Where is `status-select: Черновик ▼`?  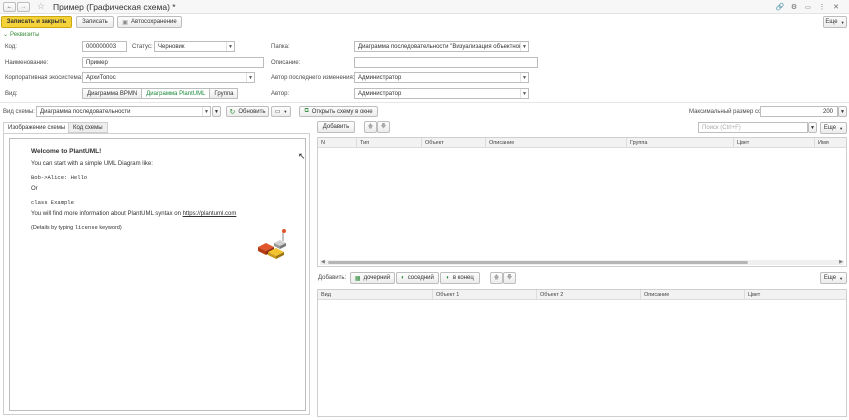 status-select: Черновик ▼ is located at coordinates (194, 46).